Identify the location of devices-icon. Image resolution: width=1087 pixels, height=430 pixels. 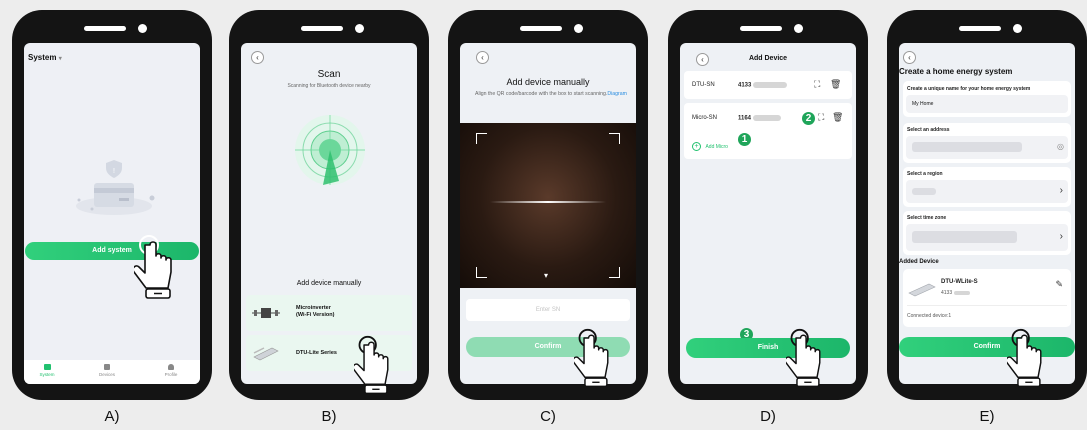
(107, 367).